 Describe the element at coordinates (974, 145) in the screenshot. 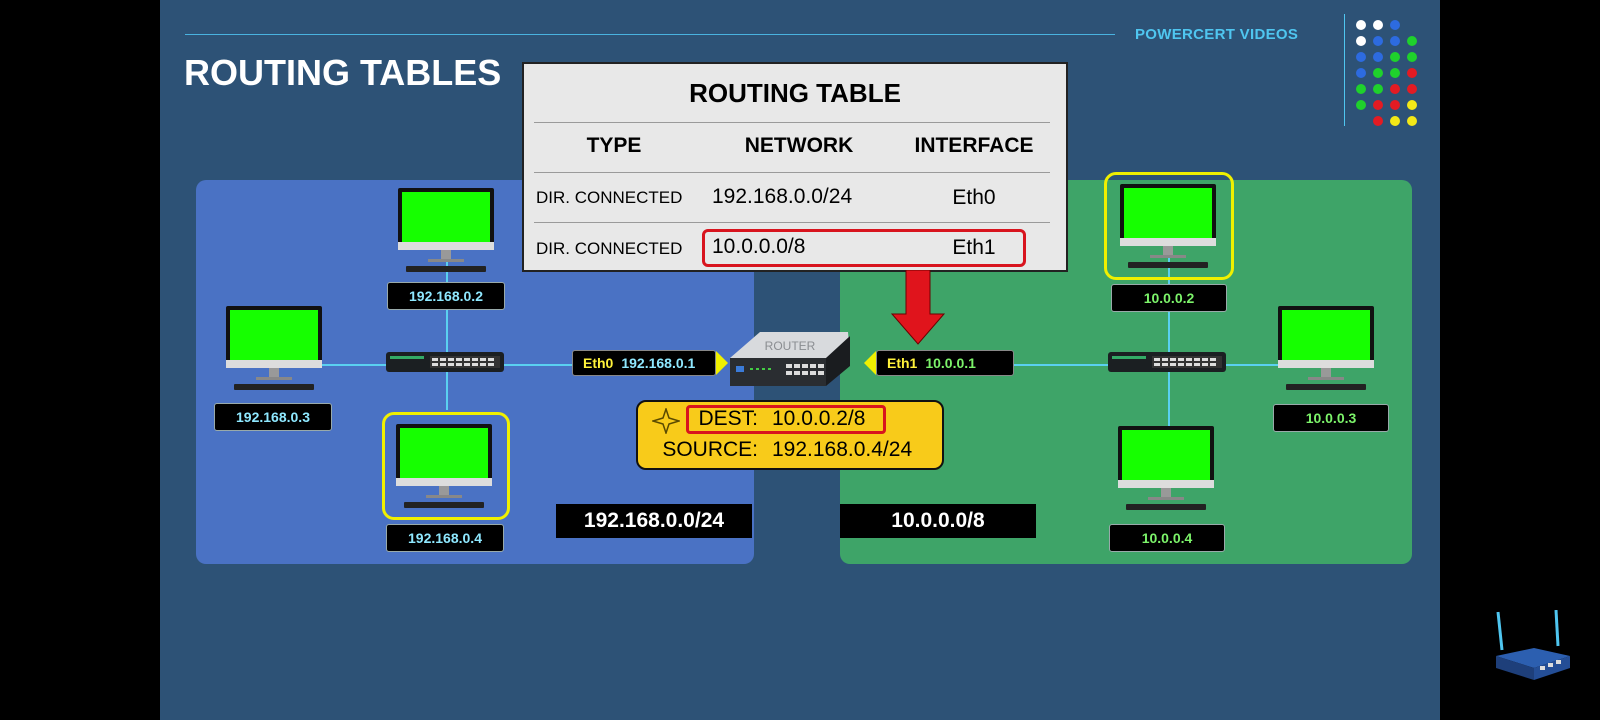

I see `column-header-interface: INTERFACE` at that location.